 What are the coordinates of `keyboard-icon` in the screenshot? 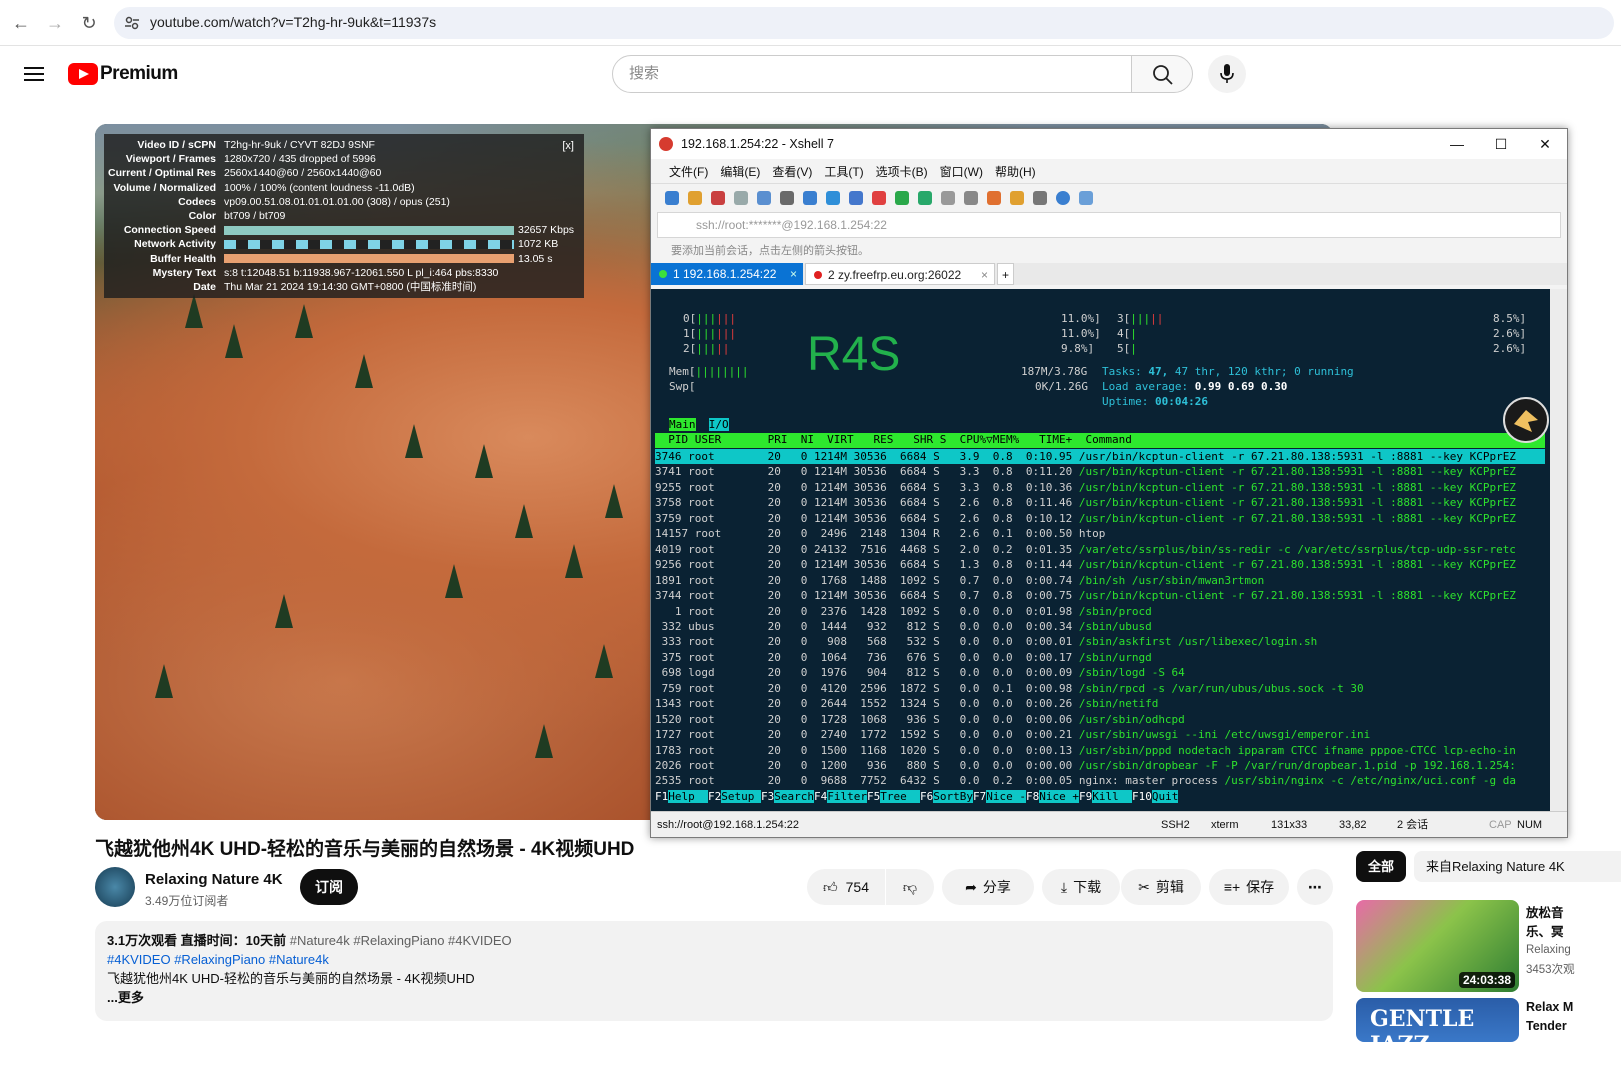 It's located at (971, 197).